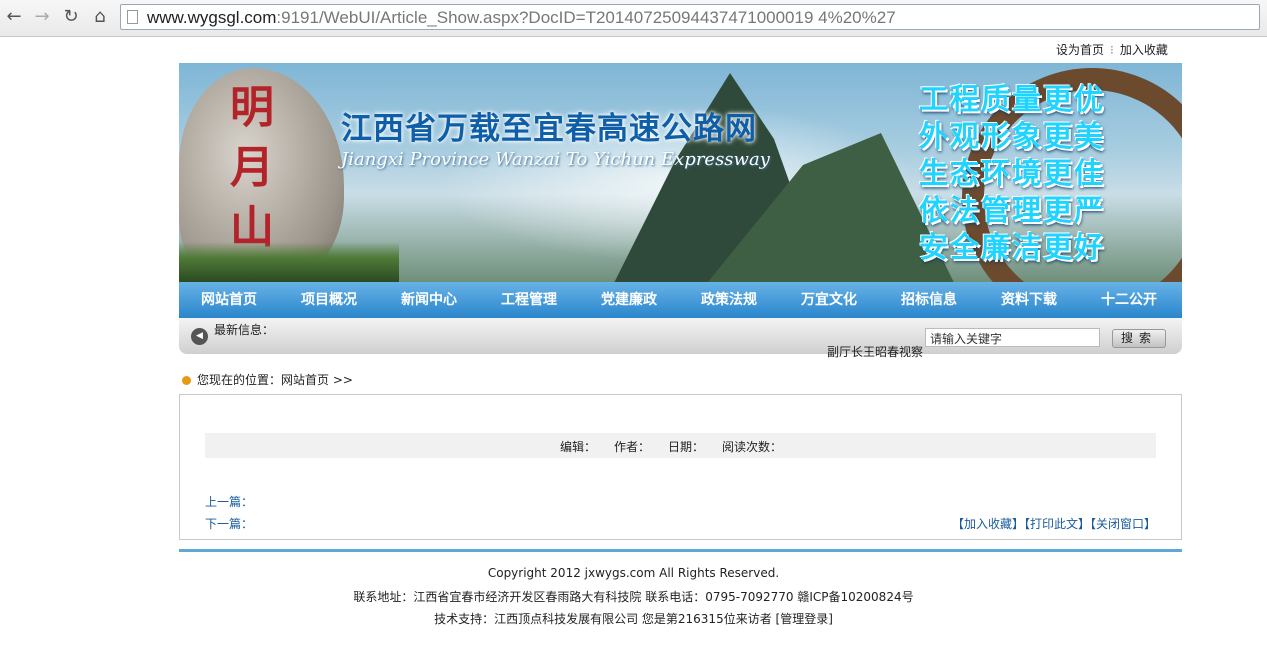 Image resolution: width=1267 pixels, height=648 pixels. Describe the element at coordinates (229, 501) in the screenshot. I see `prev-article-link: 上一篇：` at that location.